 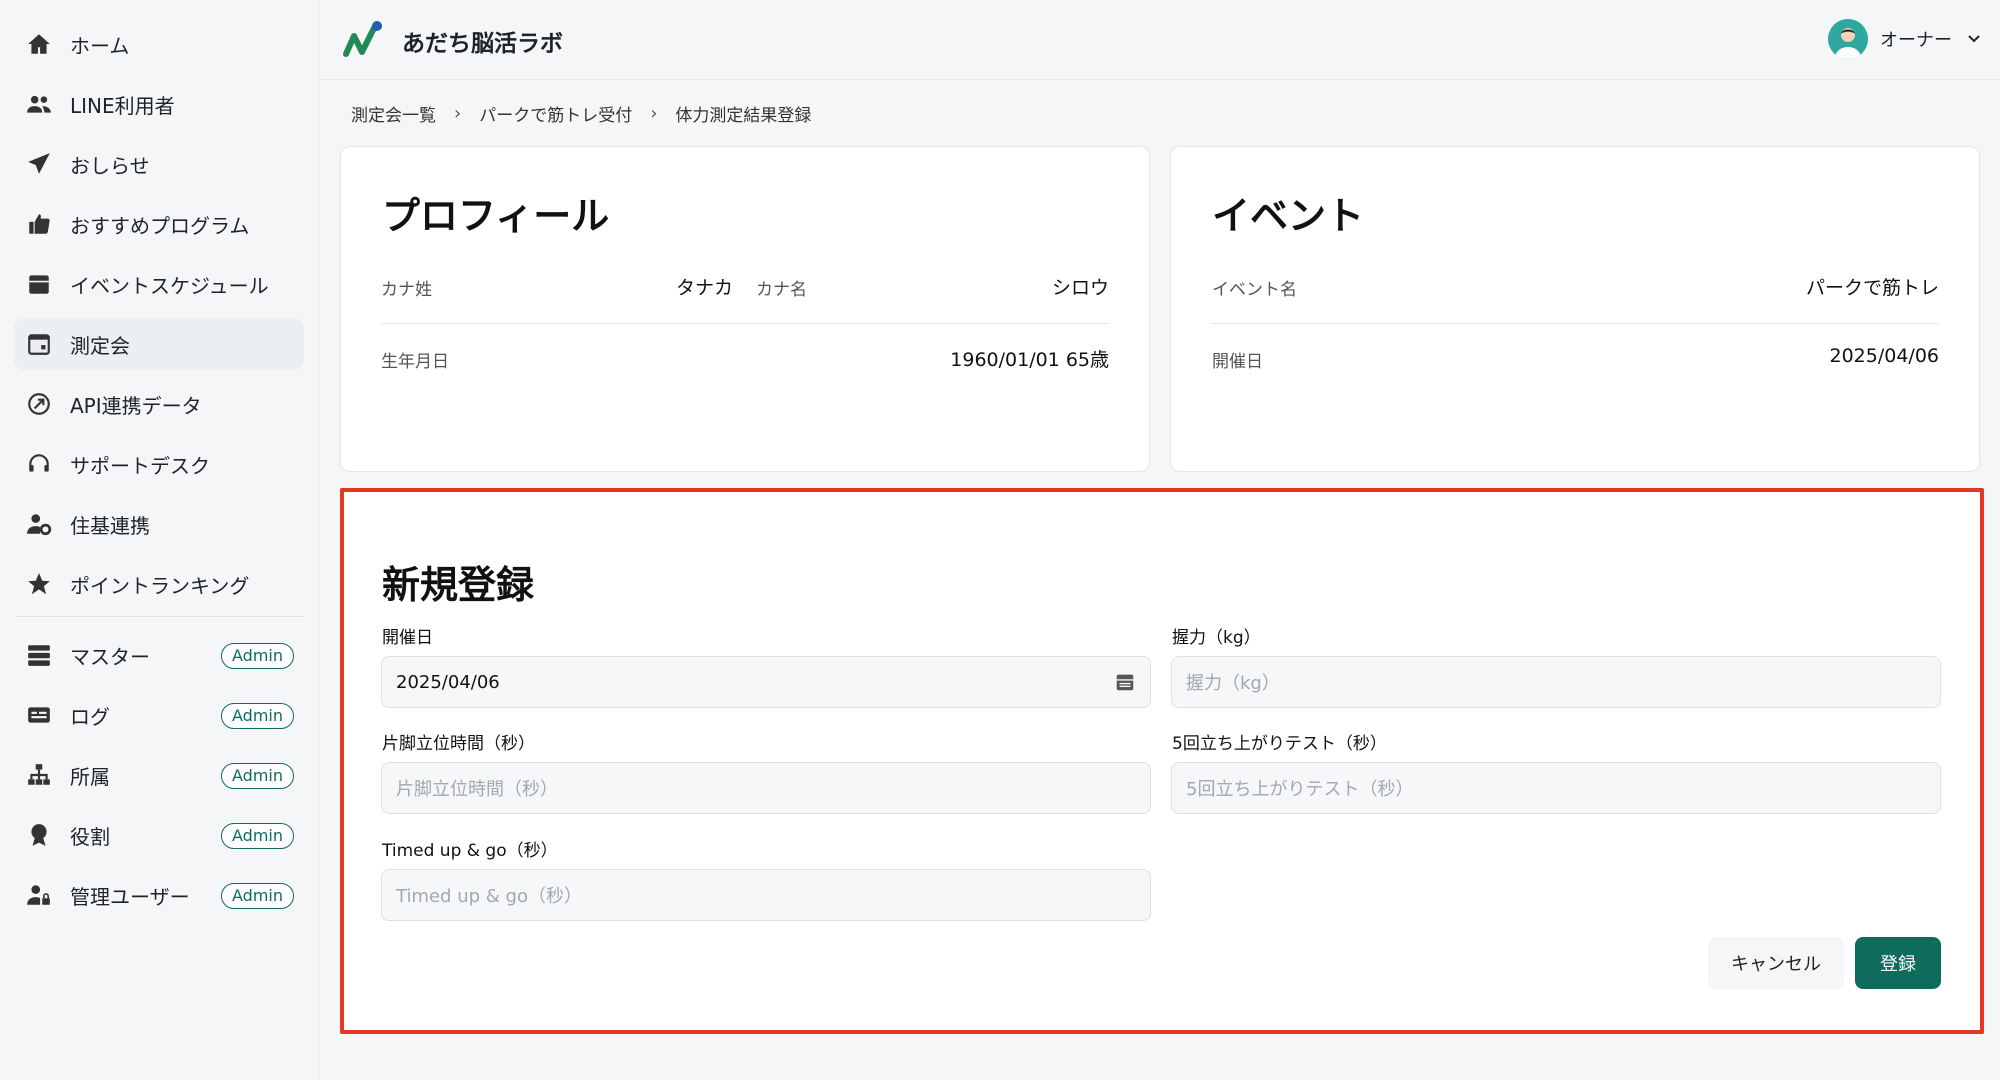 What do you see at coordinates (458, 585) in the screenshot?
I see `form-title: 新規登録` at bounding box center [458, 585].